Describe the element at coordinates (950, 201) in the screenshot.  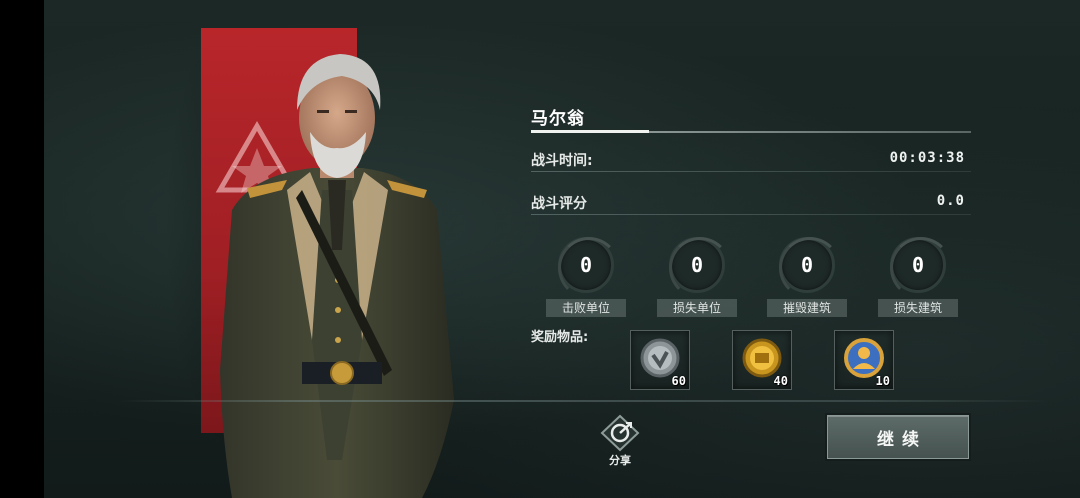
I see `battle-score-value: 0.0` at that location.